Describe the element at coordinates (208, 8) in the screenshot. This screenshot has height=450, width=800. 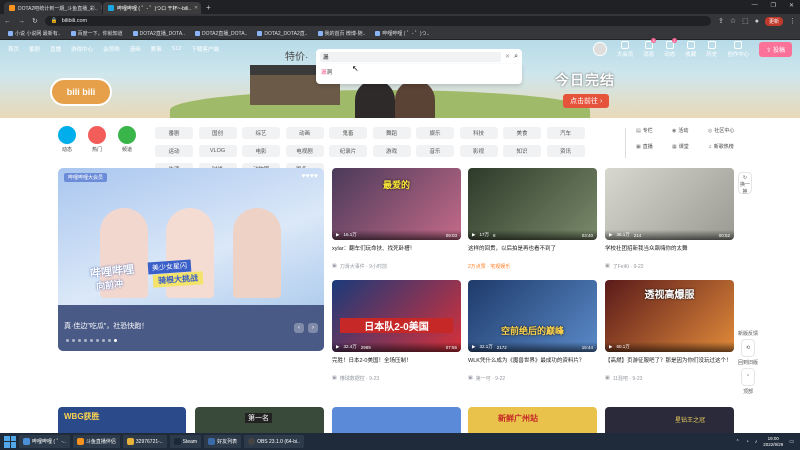
I see `new-tab-button: +` at that location.